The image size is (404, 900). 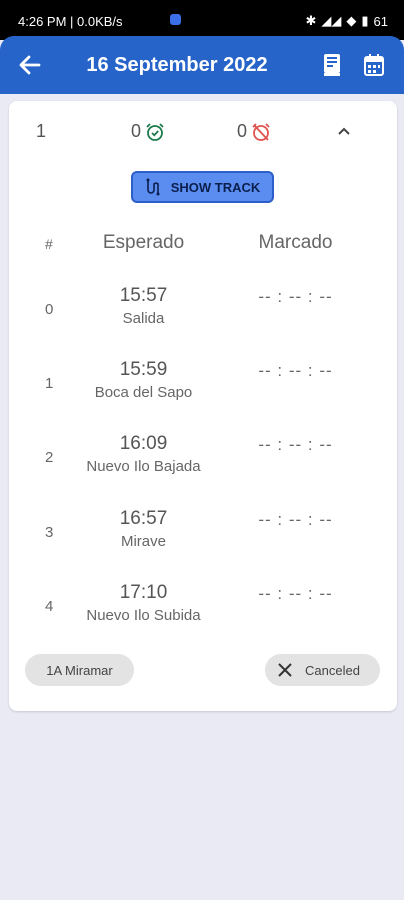 I want to click on header-marked: Marcado, so click(x=295, y=242).